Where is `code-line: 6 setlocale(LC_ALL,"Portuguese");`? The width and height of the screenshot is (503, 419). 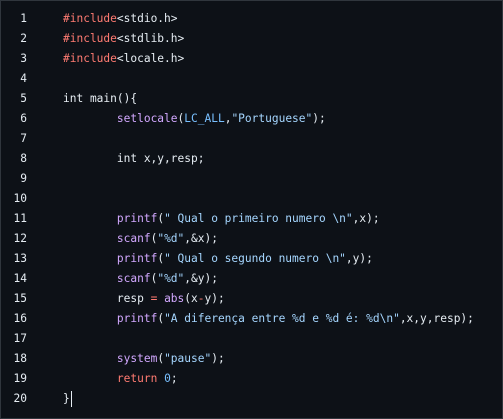 code-line: 6 setlocale(LC_ALL,"Portuguese"); is located at coordinates (251, 119).